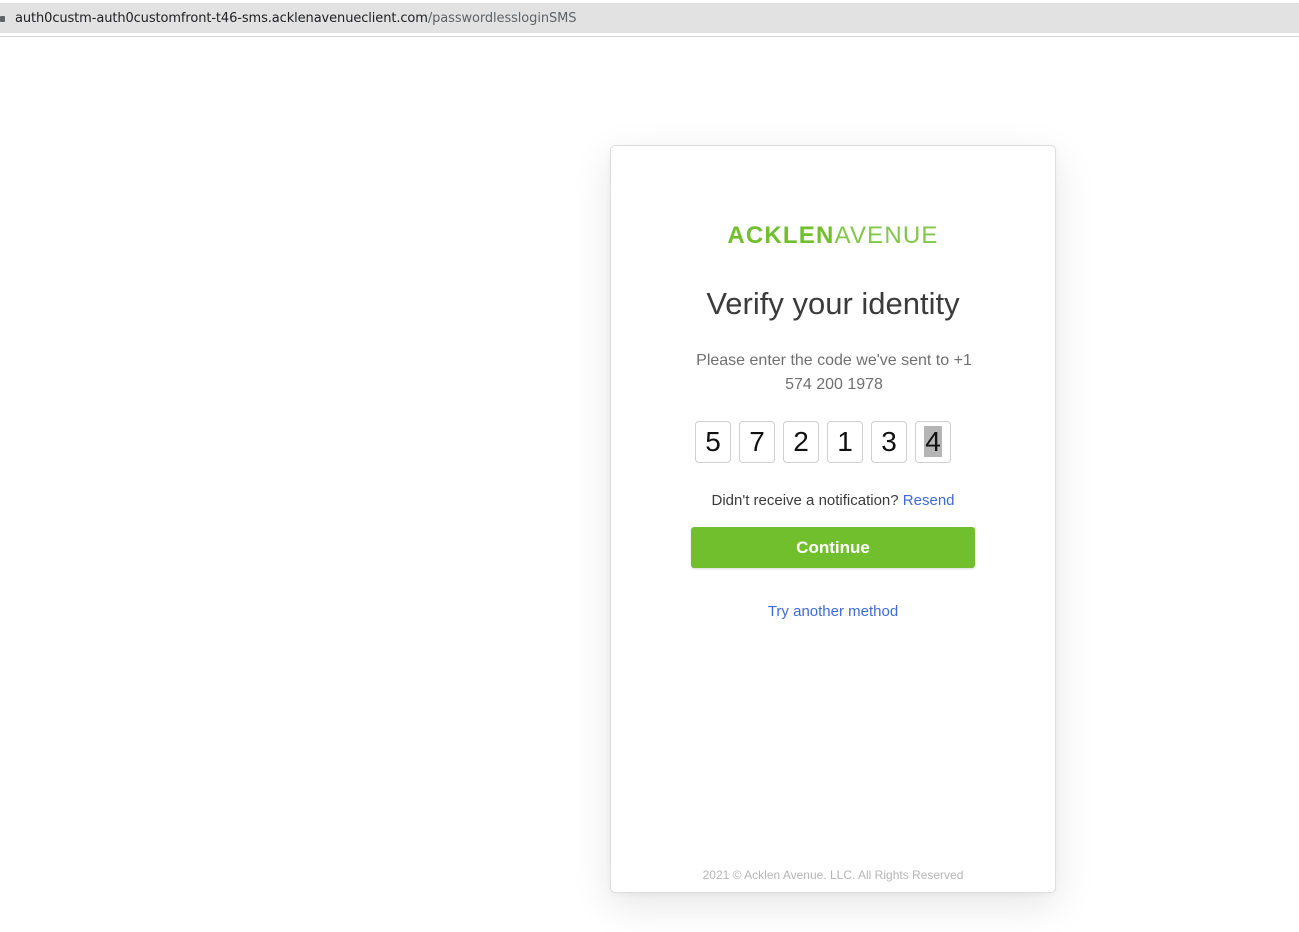 This screenshot has height=932, width=1299. What do you see at coordinates (886, 235) in the screenshot?
I see `logo-light-text: AVENUE` at bounding box center [886, 235].